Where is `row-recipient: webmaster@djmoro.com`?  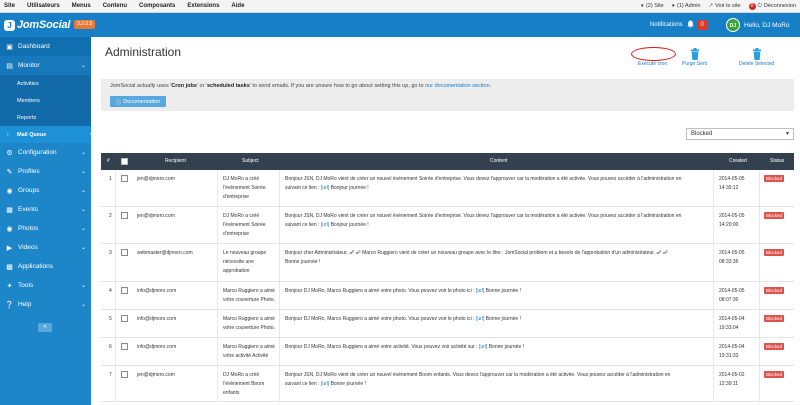 row-recipient: webmaster@djmoro.com is located at coordinates (165, 253).